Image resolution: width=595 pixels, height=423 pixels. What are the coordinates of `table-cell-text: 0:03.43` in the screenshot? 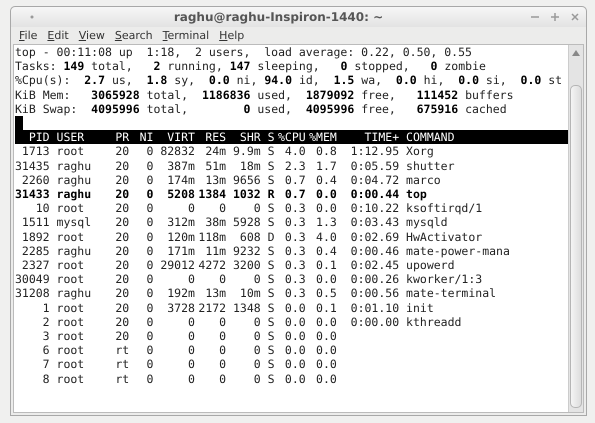 It's located at (375, 222).